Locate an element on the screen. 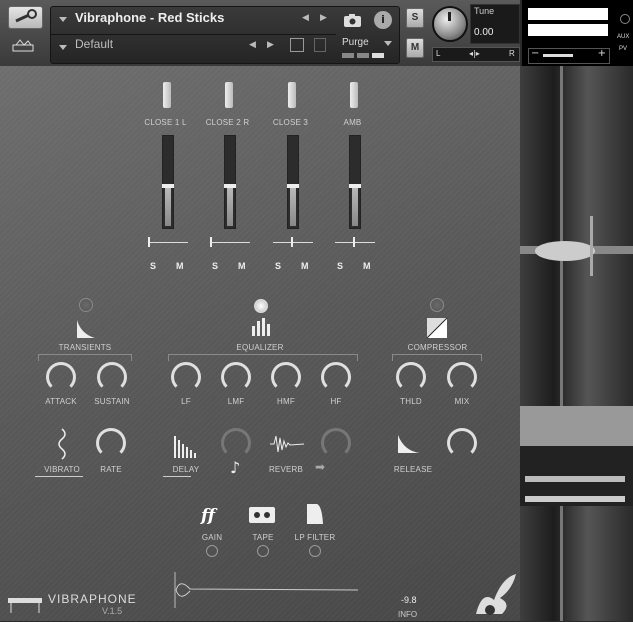 The height and width of the screenshot is (622, 633). purge-meter is located at coordinates (367, 55).